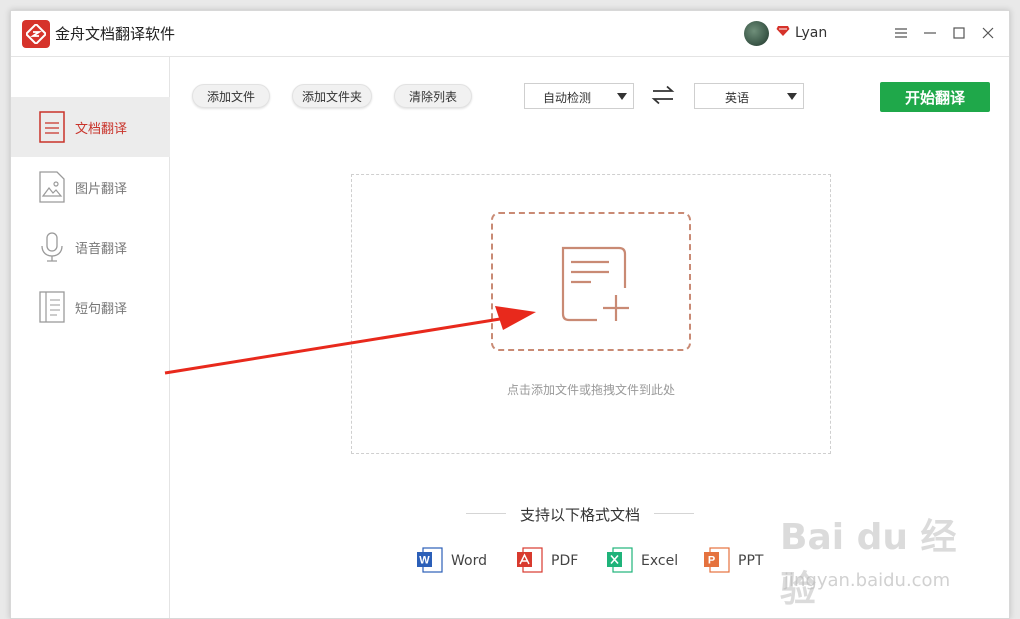  I want to click on watermark: Bai du 经验 jingyan.baidu.com, so click(875, 559).